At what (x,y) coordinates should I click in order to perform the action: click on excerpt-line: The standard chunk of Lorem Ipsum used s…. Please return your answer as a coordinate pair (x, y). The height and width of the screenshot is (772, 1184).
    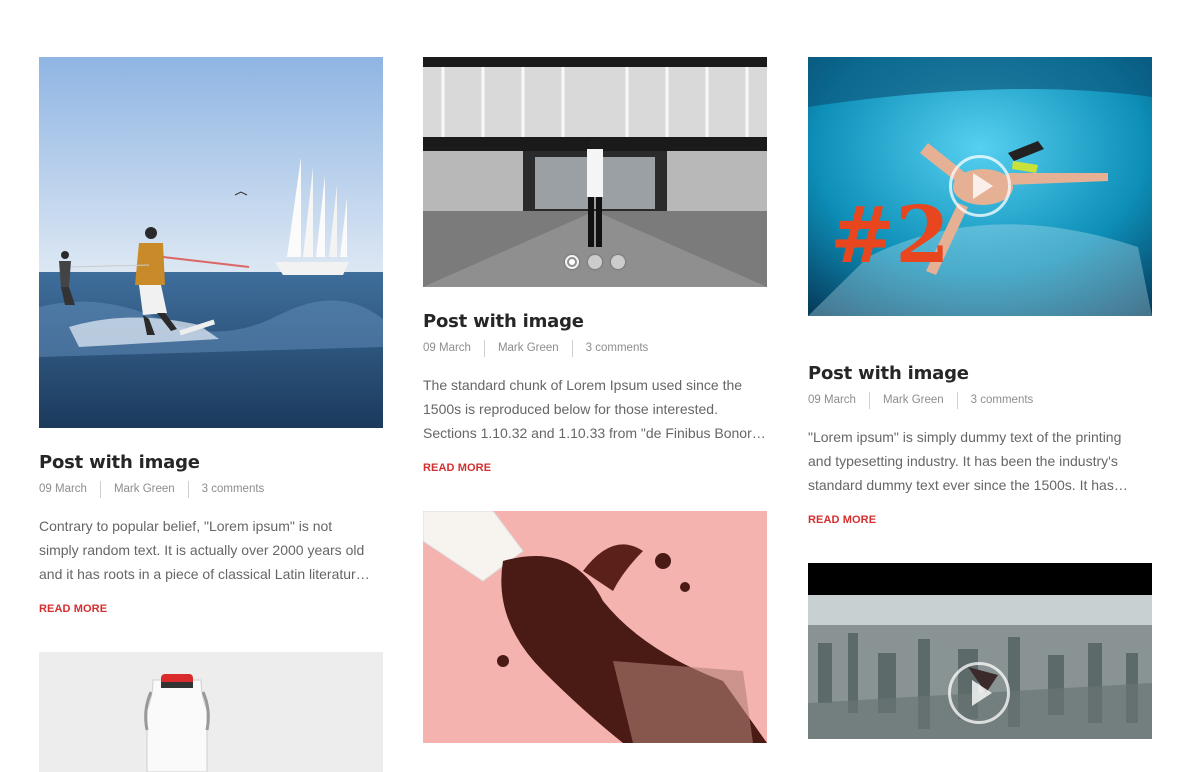
    Looking at the image, I should click on (583, 385).